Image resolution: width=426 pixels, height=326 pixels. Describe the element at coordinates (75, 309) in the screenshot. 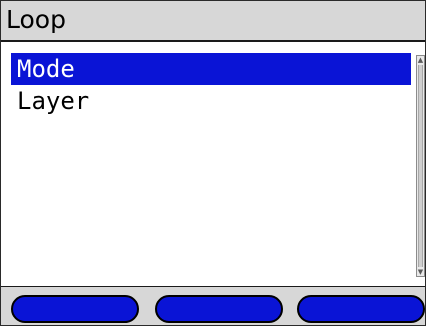

I see `left-softkey` at that location.